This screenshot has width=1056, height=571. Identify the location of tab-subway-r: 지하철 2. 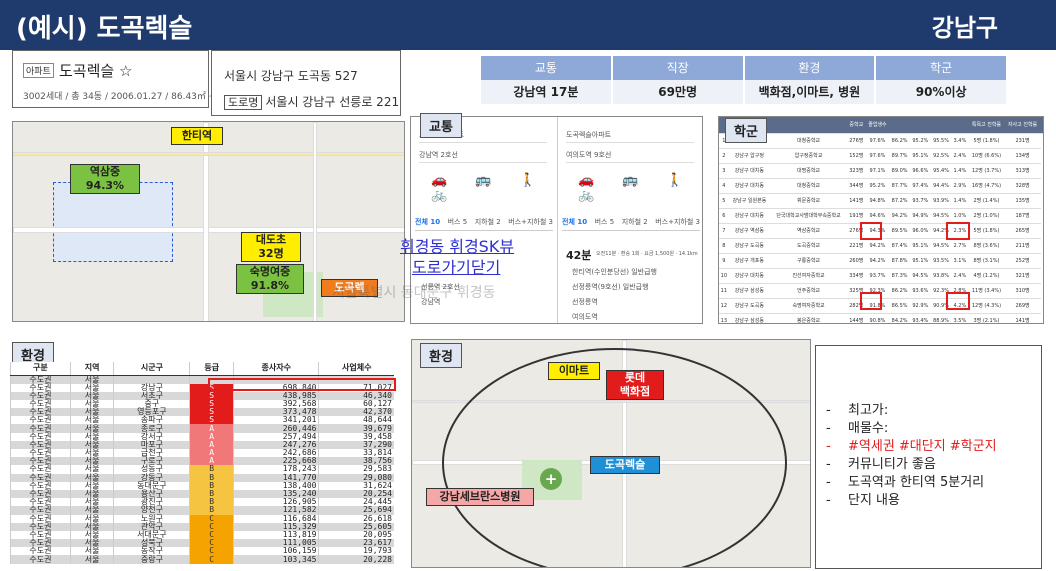
(635, 222).